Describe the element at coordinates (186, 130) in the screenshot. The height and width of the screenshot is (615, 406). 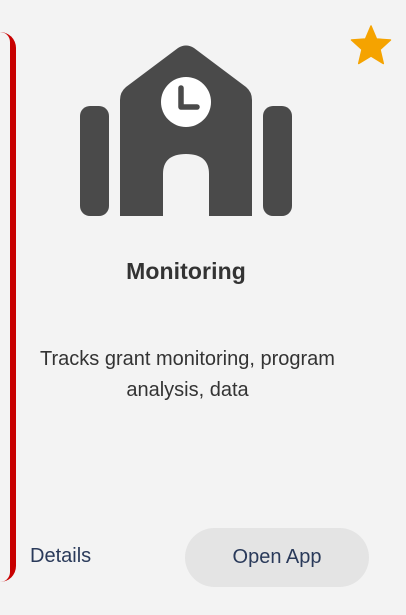
I see `school-building-icon` at that location.